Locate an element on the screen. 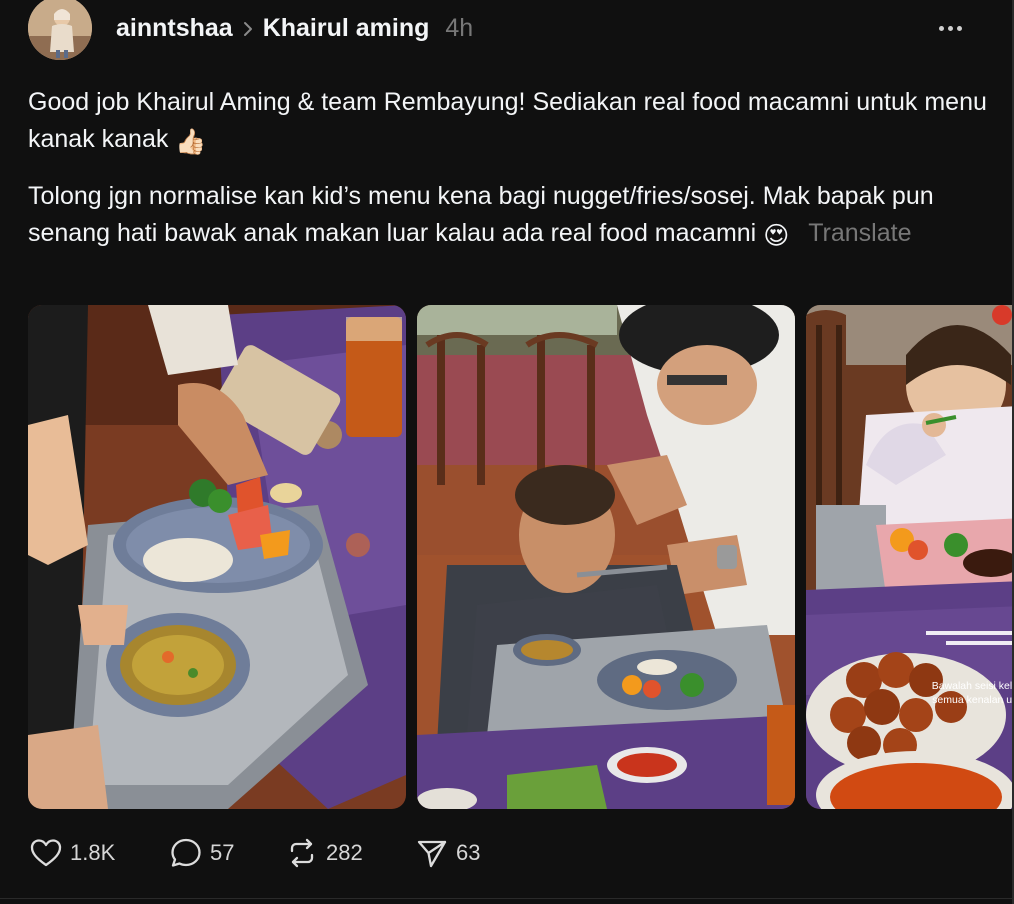 The height and width of the screenshot is (904, 1014). post-header: ainntshaa Khairul aming 4h is located at coordinates (294, 28).